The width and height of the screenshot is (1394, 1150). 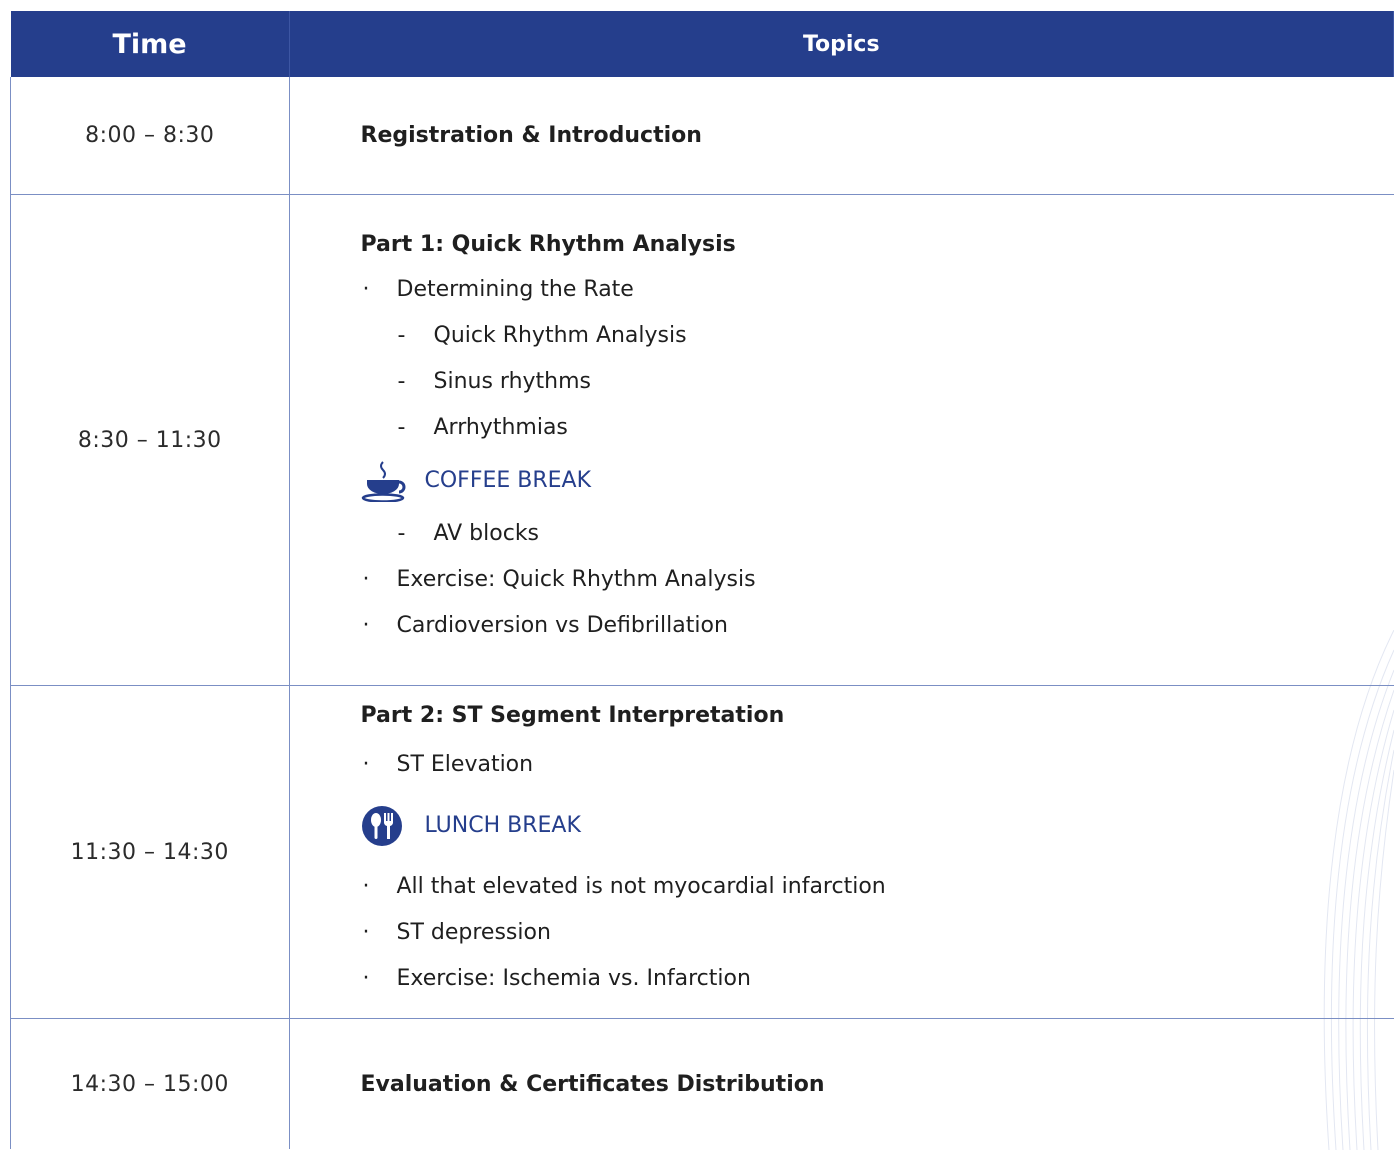 What do you see at coordinates (531, 135) in the screenshot?
I see `session-title: Registration & Introduction` at bounding box center [531, 135].